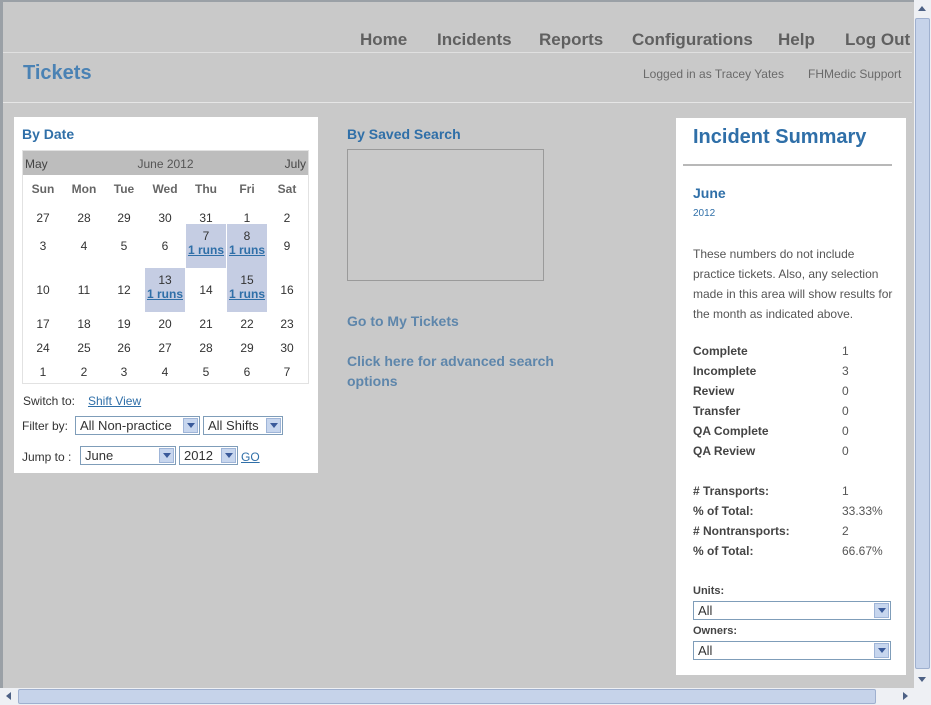 The image size is (931, 705). What do you see at coordinates (905, 696) in the screenshot?
I see `scroll-right-icon` at bounding box center [905, 696].